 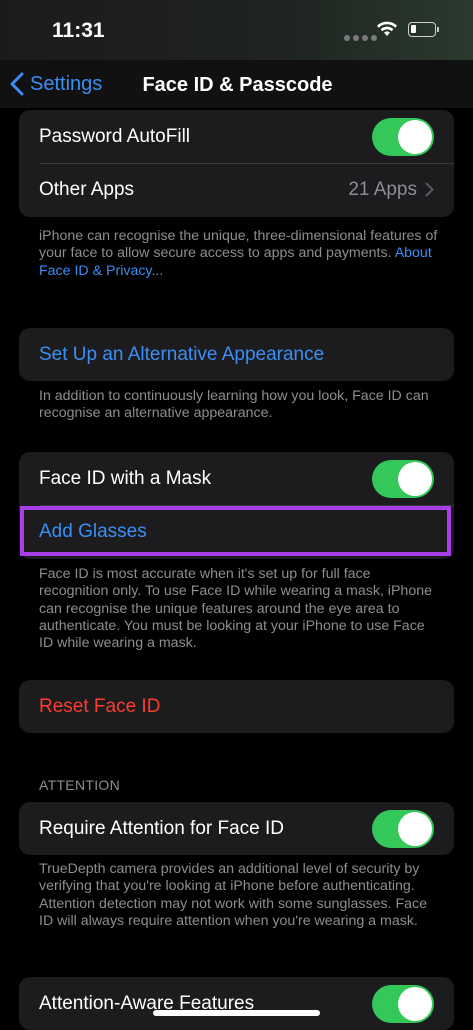 What do you see at coordinates (236, 189) in the screenshot?
I see `other-apps-row: Other Apps 21 Apps` at bounding box center [236, 189].